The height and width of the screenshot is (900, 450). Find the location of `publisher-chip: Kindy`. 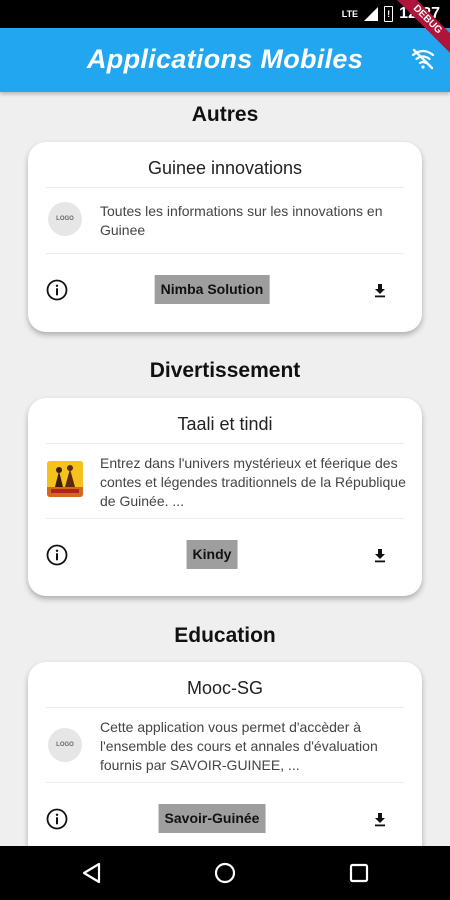

publisher-chip: Kindy is located at coordinates (212, 554).